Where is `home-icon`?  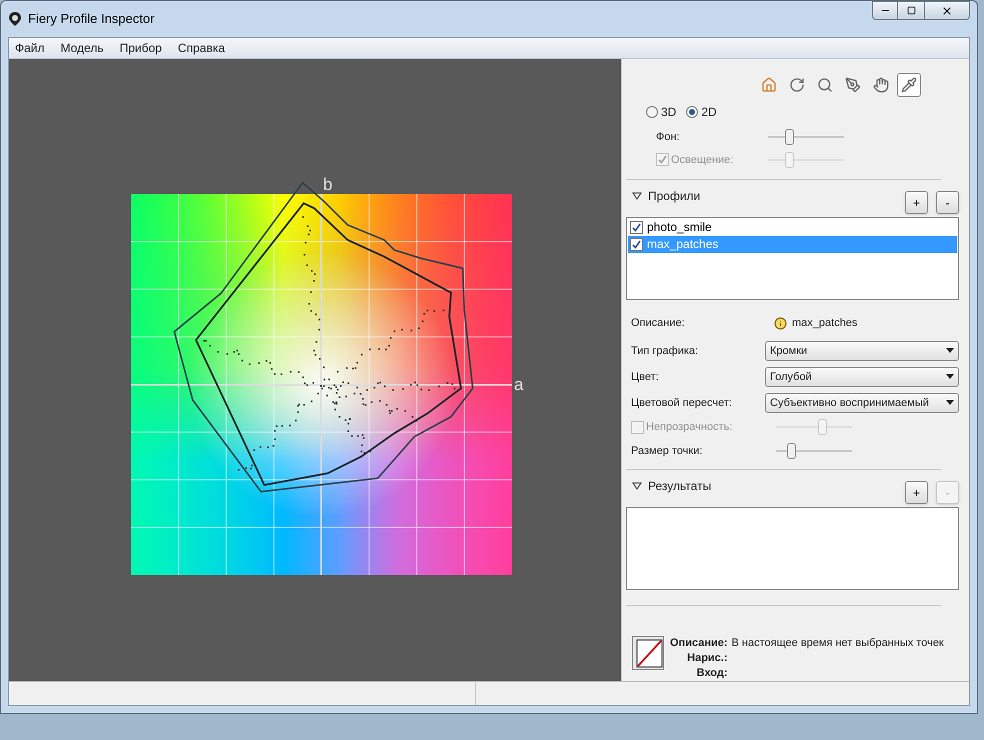 home-icon is located at coordinates (768, 84).